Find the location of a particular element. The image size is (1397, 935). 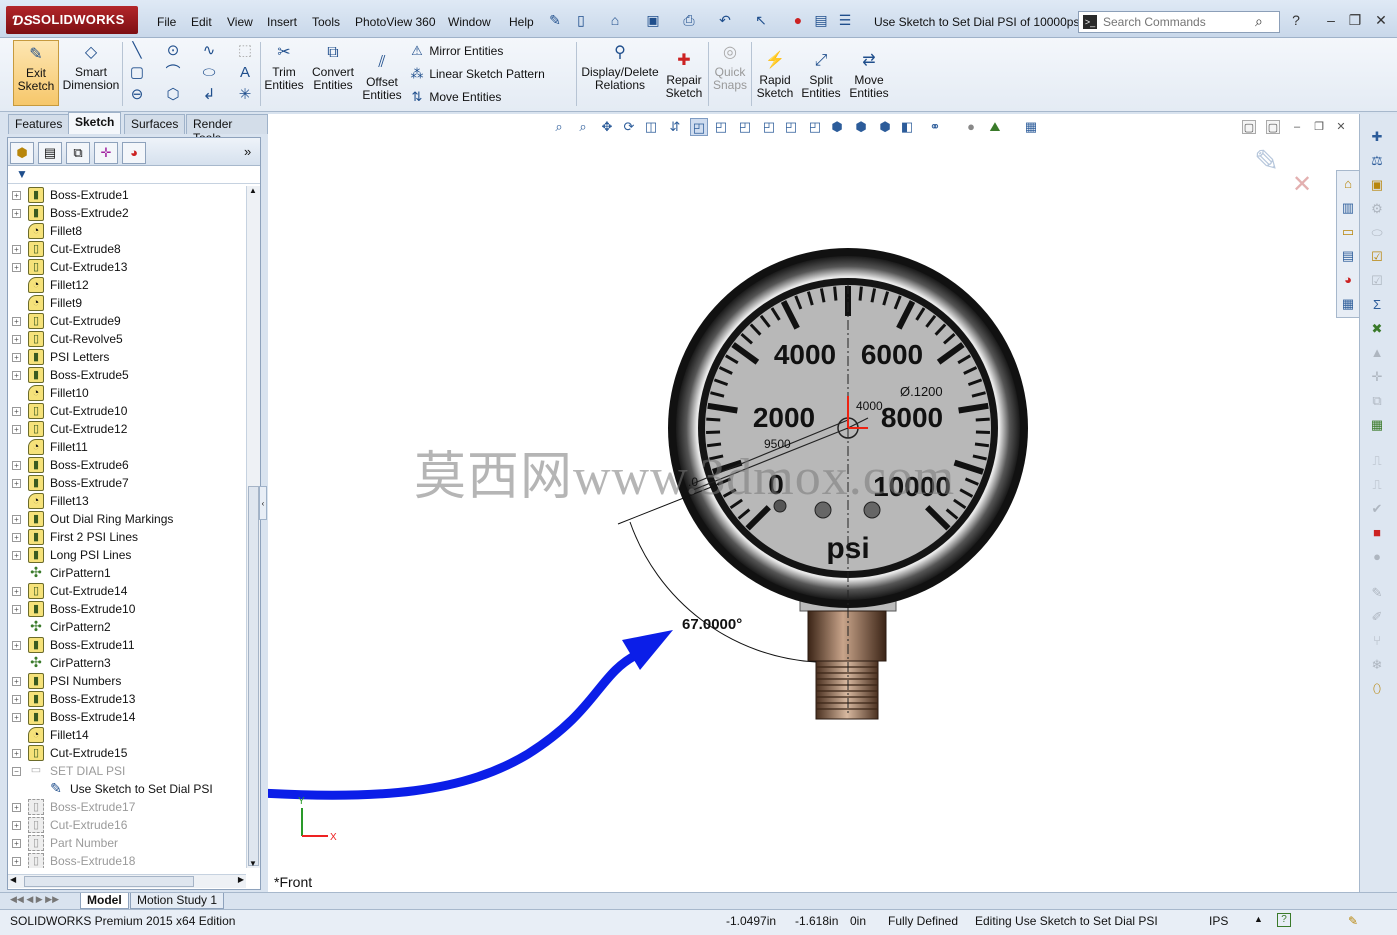

task-pane-cylinder-icon: ⬭ is located at coordinates (1377, 233).